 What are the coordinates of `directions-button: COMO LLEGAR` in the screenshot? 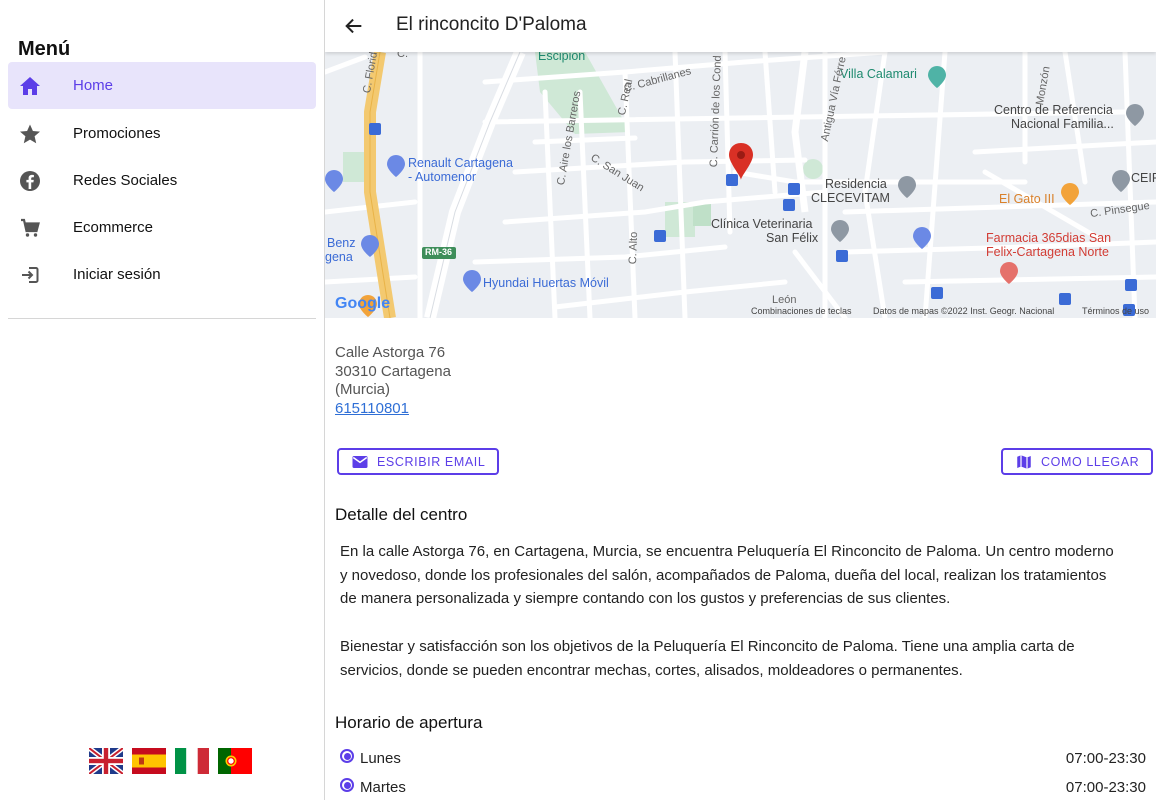 It's located at (1077, 461).